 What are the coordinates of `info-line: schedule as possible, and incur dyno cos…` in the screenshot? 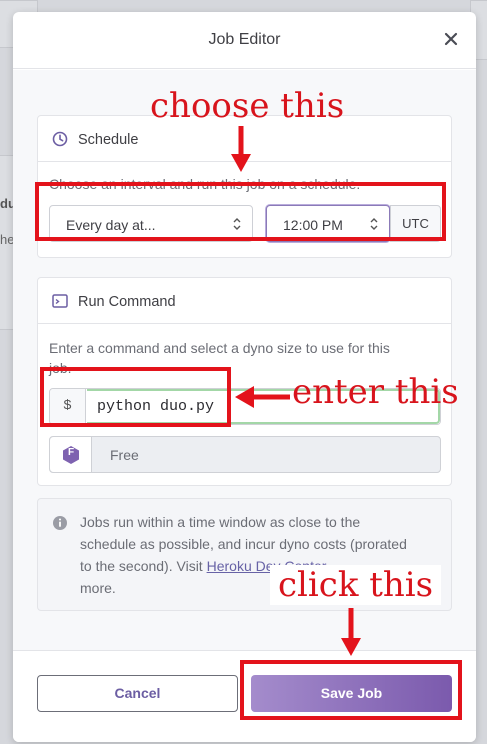 It's located at (243, 544).